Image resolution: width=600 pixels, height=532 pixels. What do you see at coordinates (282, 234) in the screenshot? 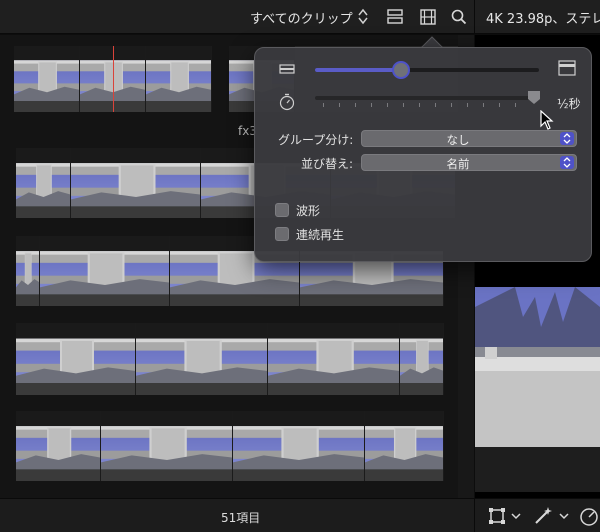
I see `continuous-playback-checkbox` at bounding box center [282, 234].